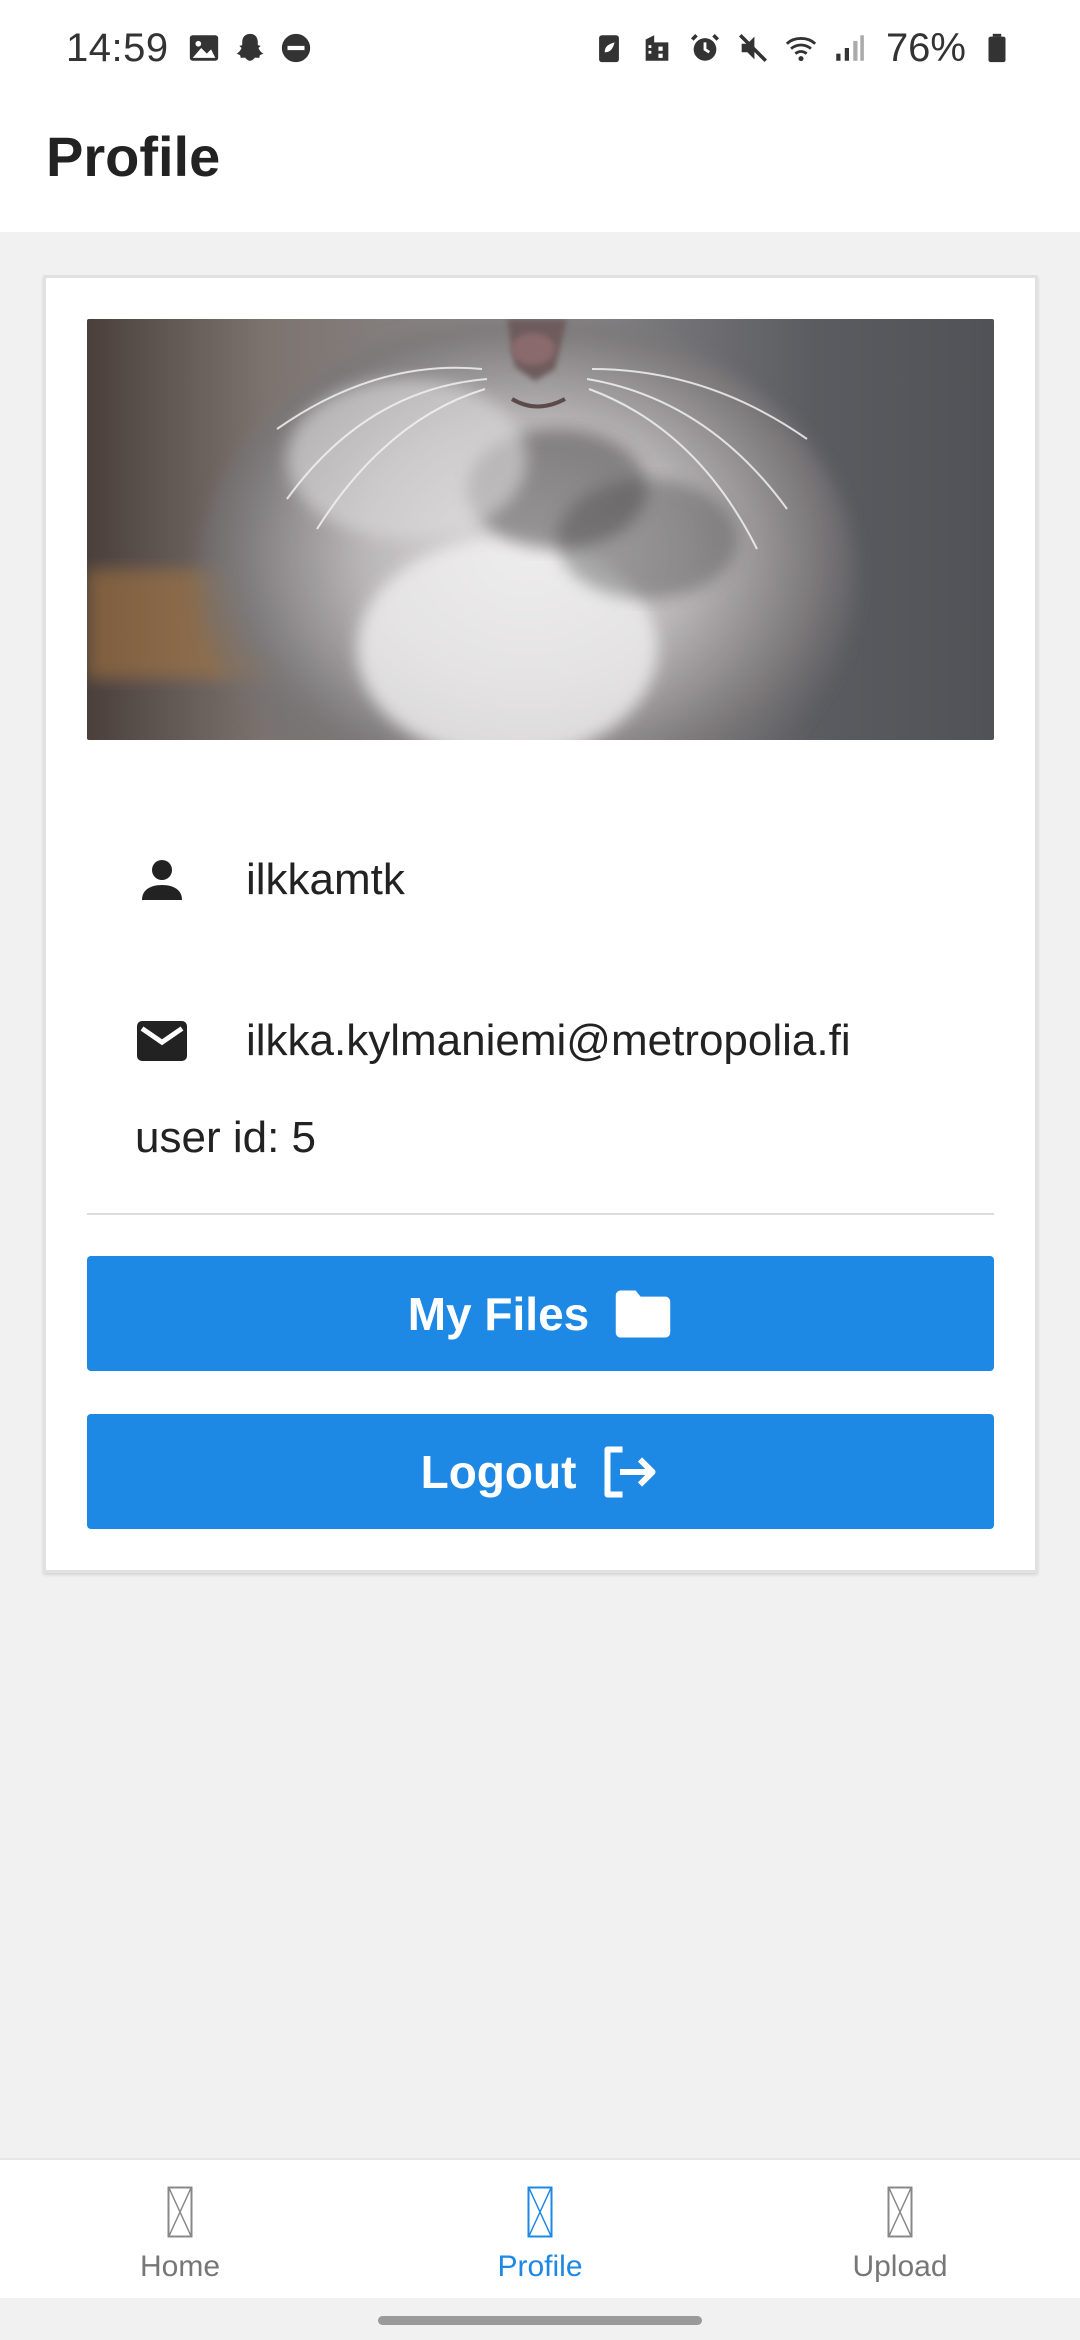  What do you see at coordinates (540, 2266) in the screenshot?
I see `nav-label-profile: Profile` at bounding box center [540, 2266].